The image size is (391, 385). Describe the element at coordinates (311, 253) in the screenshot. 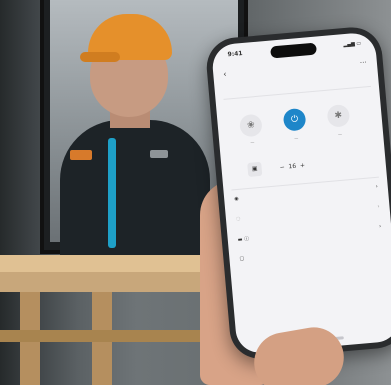

I see `setting-row-four: ▢` at that location.